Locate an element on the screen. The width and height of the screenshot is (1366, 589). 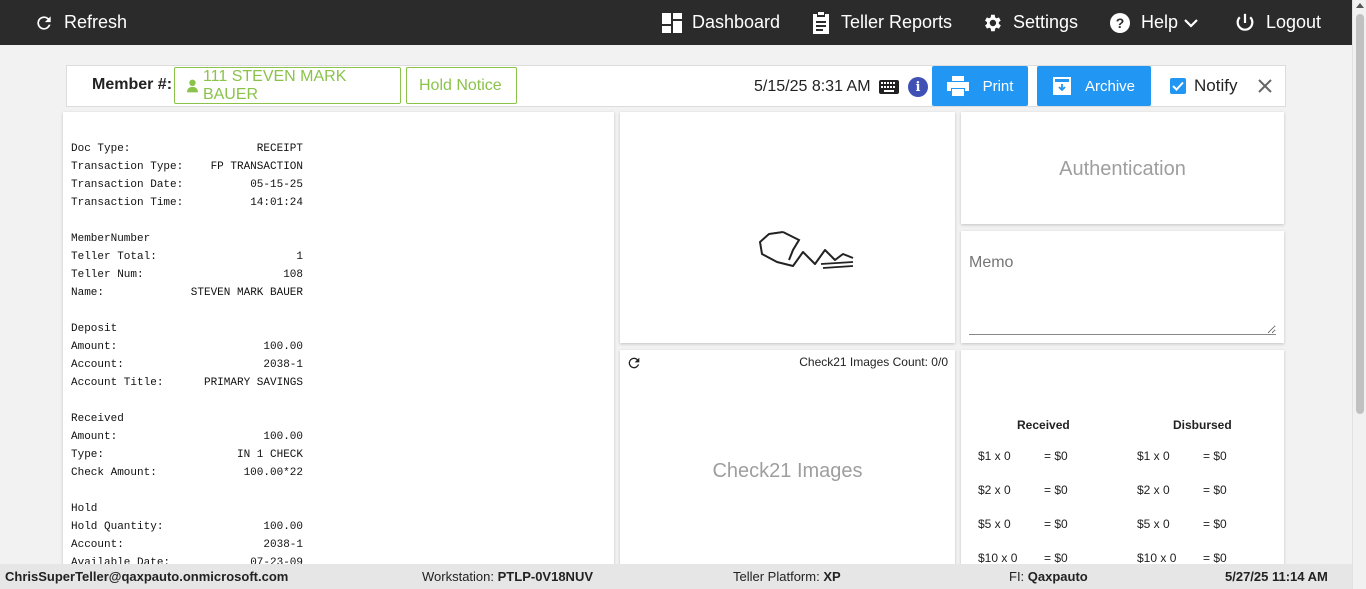
receipt-row: Hold Quantity: 100.00 is located at coordinates (187, 527).